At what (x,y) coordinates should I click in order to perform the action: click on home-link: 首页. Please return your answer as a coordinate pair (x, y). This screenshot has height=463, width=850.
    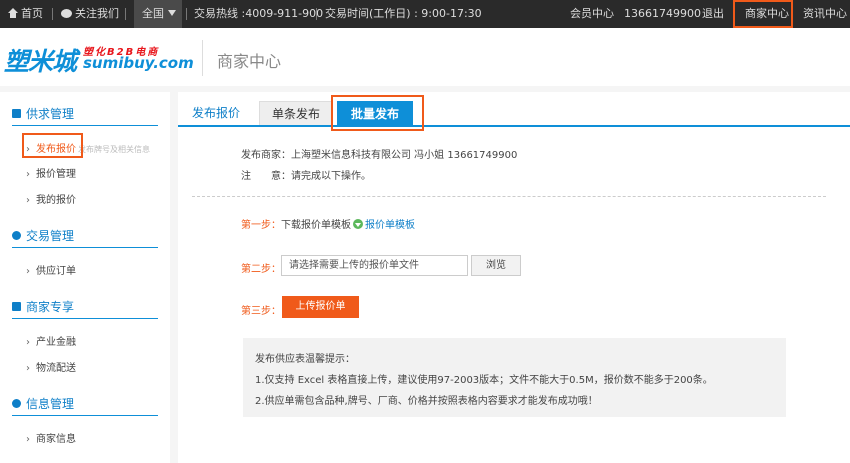
    Looking at the image, I should click on (25, 14).